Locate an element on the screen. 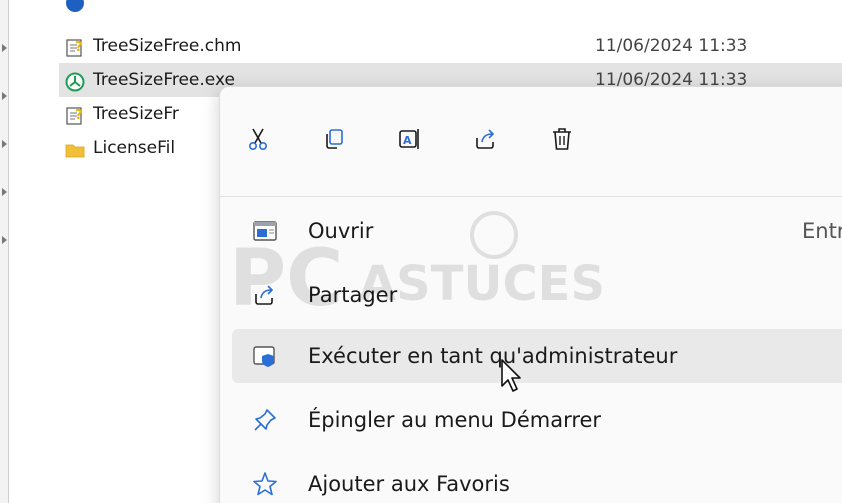  folder-icon is located at coordinates (75, 148).